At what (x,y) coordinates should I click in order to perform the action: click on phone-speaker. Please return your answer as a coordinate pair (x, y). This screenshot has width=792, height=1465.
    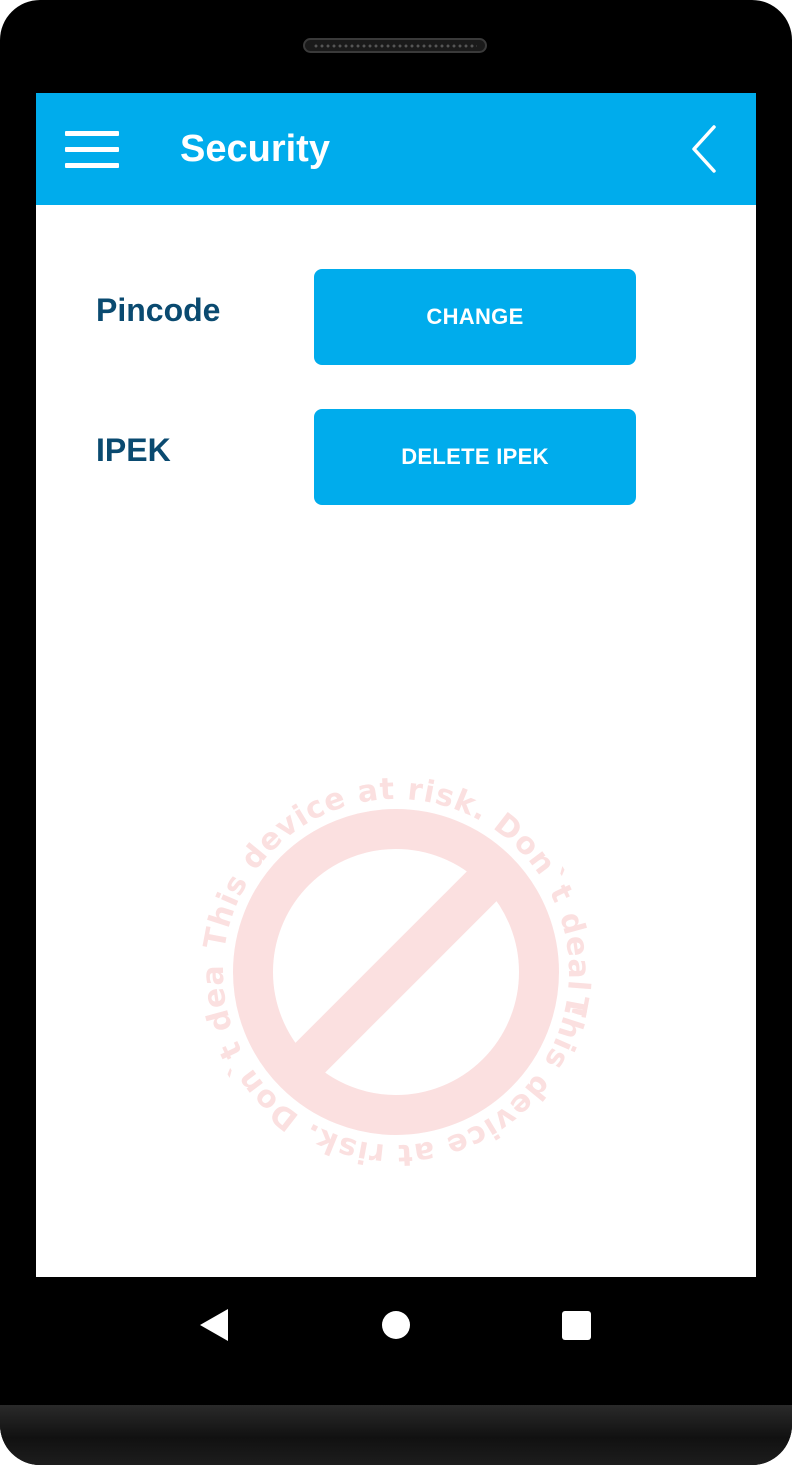
    Looking at the image, I should click on (395, 45).